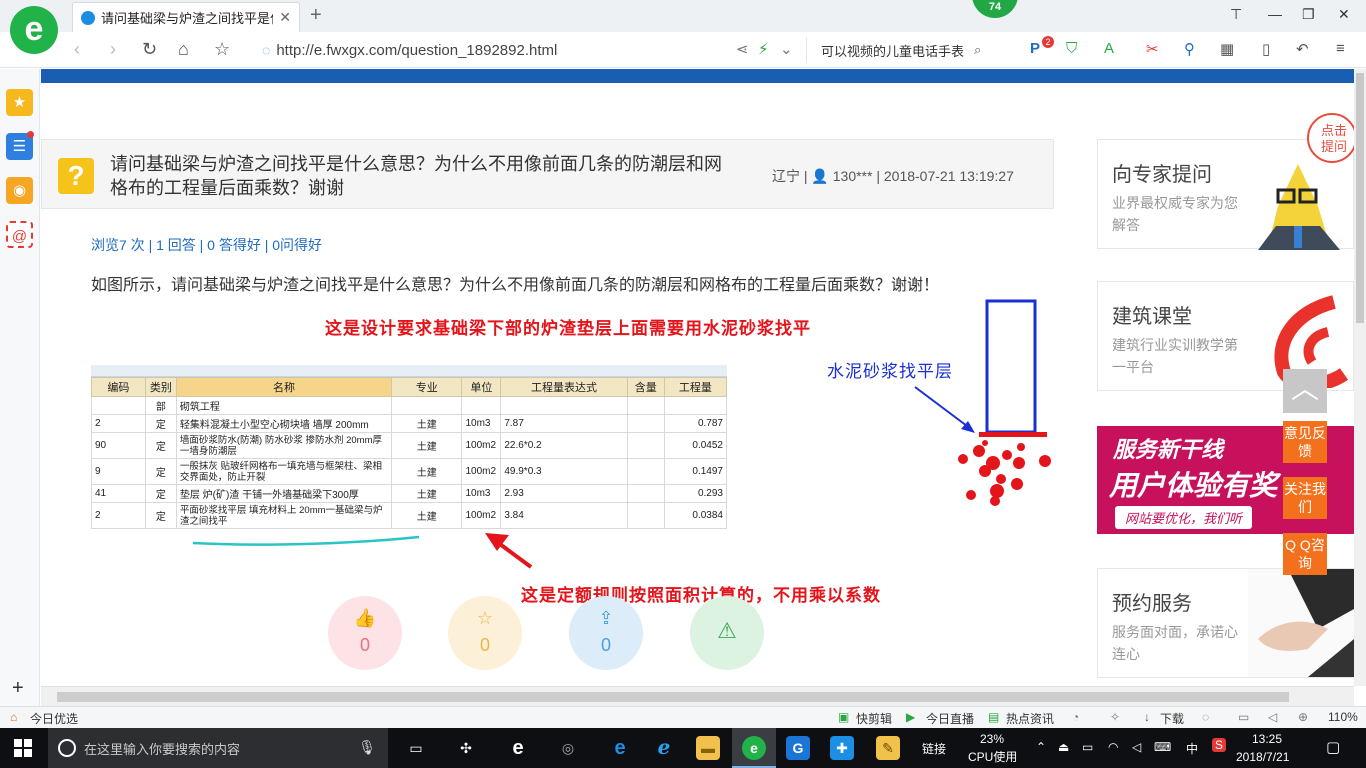 This screenshot has height=768, width=1366. I want to click on horizontal-scrollbar, so click(697, 696).